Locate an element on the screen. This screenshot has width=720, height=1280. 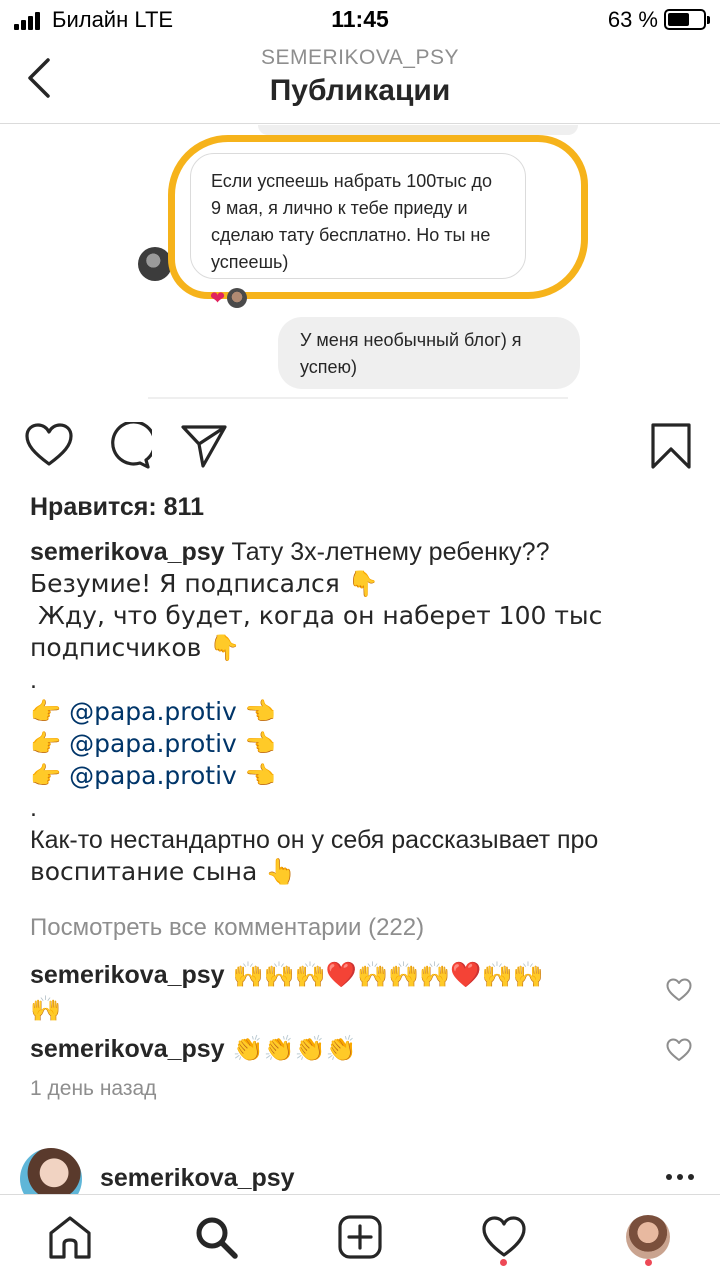
more-options-icon is located at coordinates (680, 1177).